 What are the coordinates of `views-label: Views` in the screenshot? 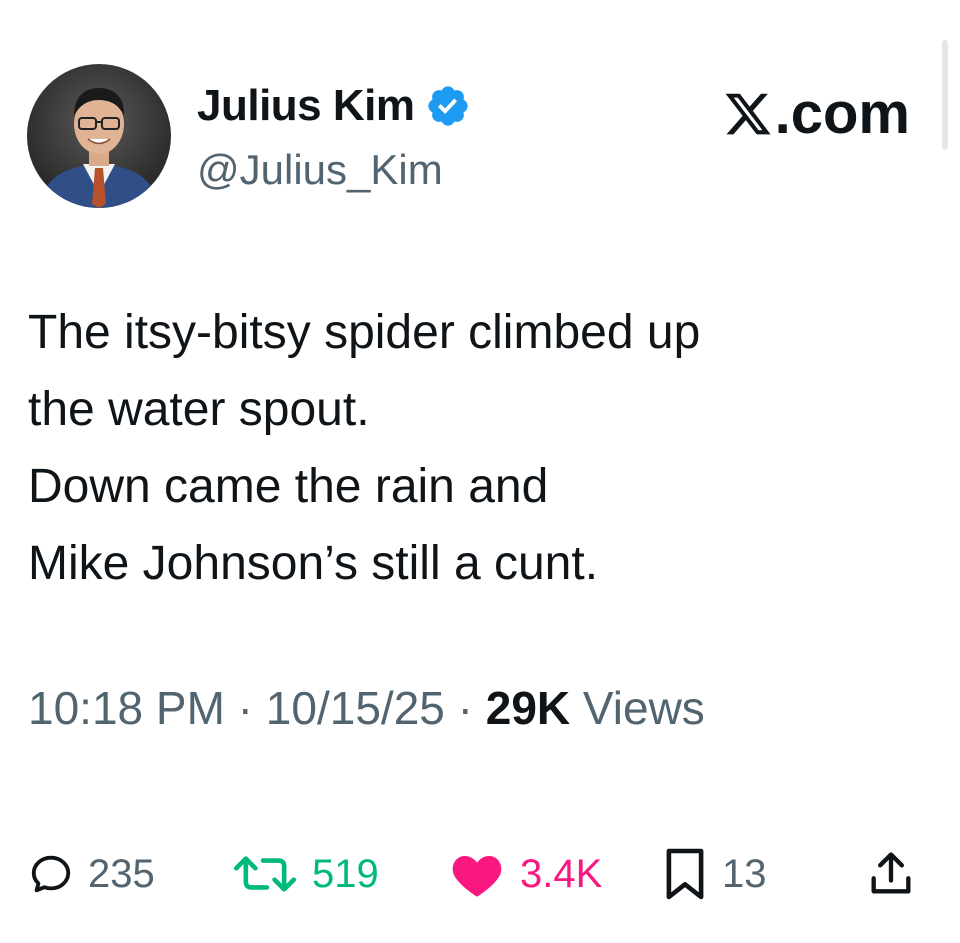 It's located at (643, 708).